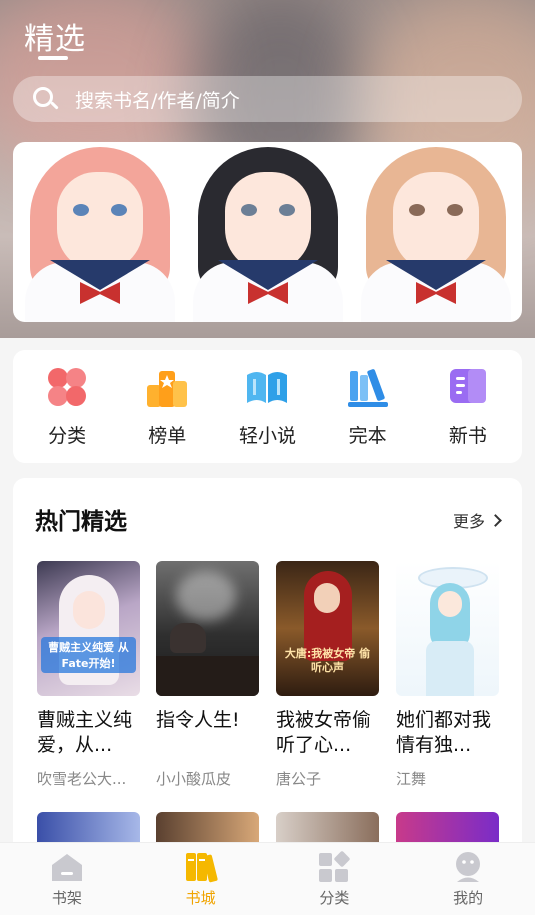 The height and width of the screenshot is (915, 535). I want to click on category-wanben: 完本, so click(368, 406).